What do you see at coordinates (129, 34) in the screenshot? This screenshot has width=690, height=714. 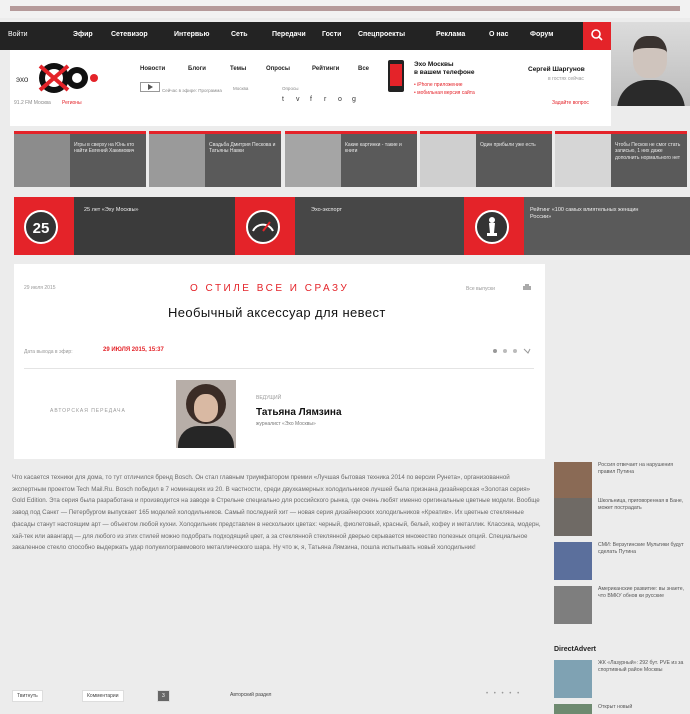 I see `menu-item-setevizor: Сетевизор` at bounding box center [129, 34].